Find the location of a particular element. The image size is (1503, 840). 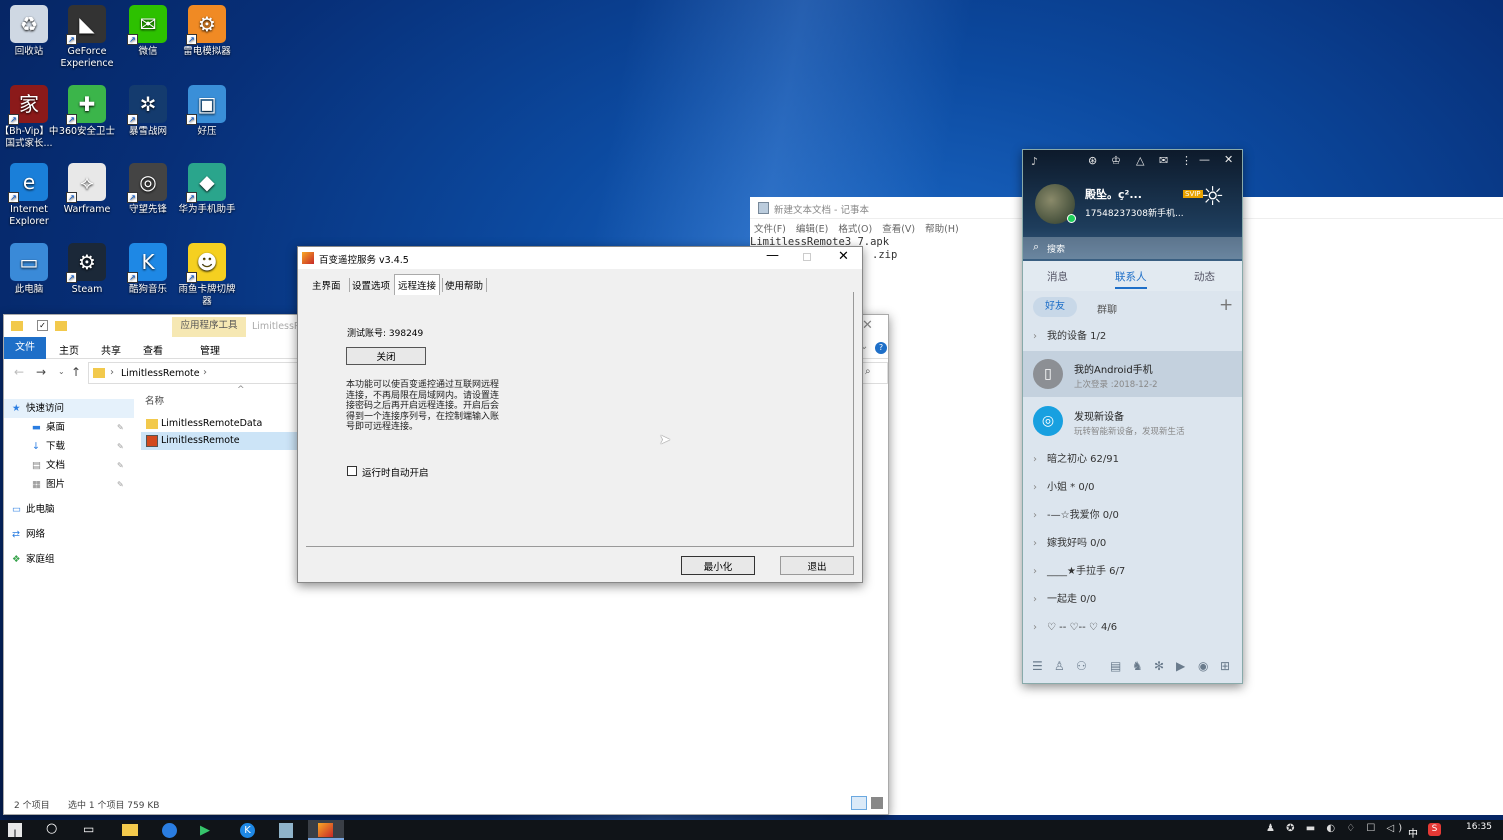

friend-group-item: -—☆我爱你 0/0 is located at coordinates (1132, 516).